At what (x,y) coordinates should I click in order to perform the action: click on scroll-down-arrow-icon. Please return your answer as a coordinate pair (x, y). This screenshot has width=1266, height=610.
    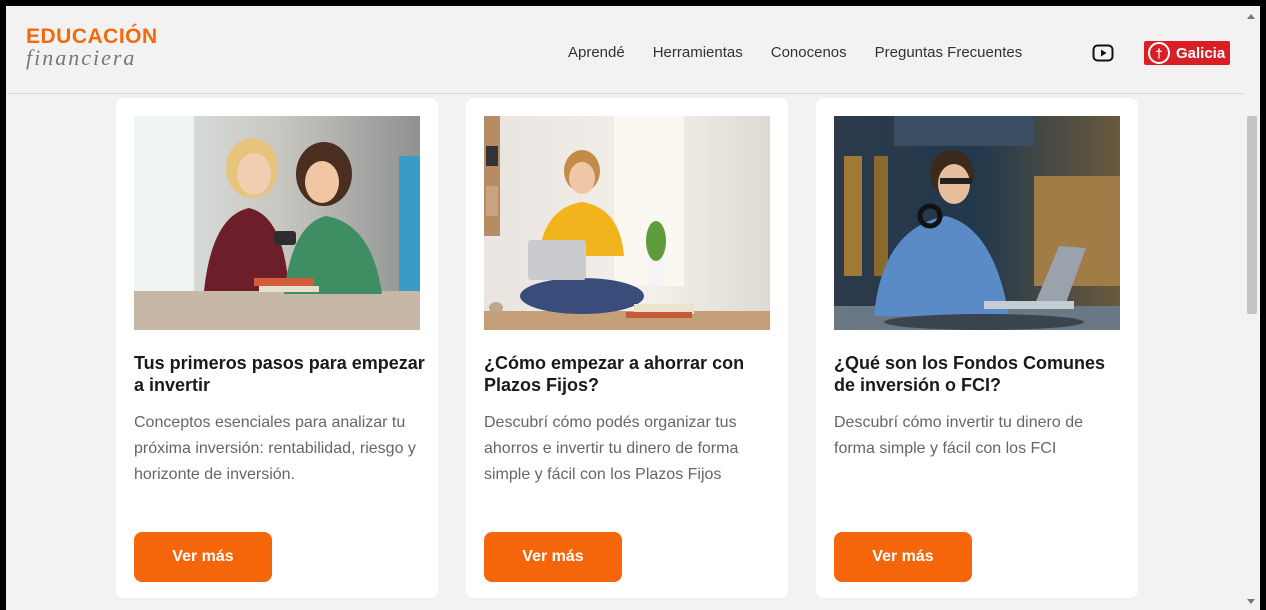
    Looking at the image, I should click on (1251, 601).